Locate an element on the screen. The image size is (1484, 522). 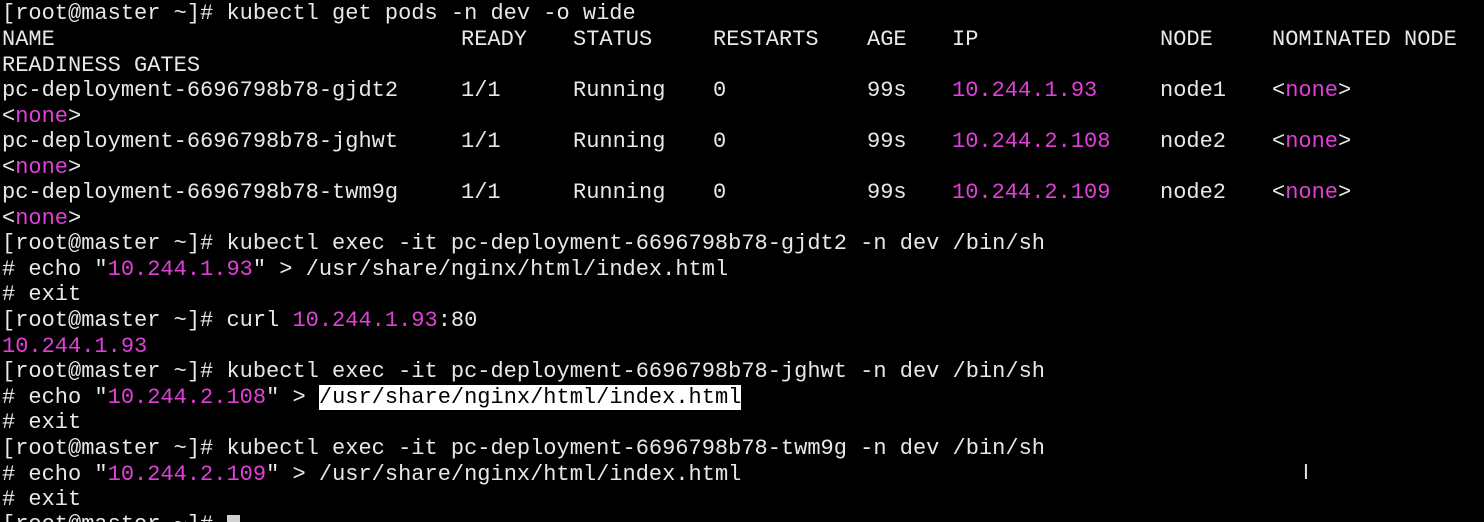
col-header-ready: READY is located at coordinates (494, 39).